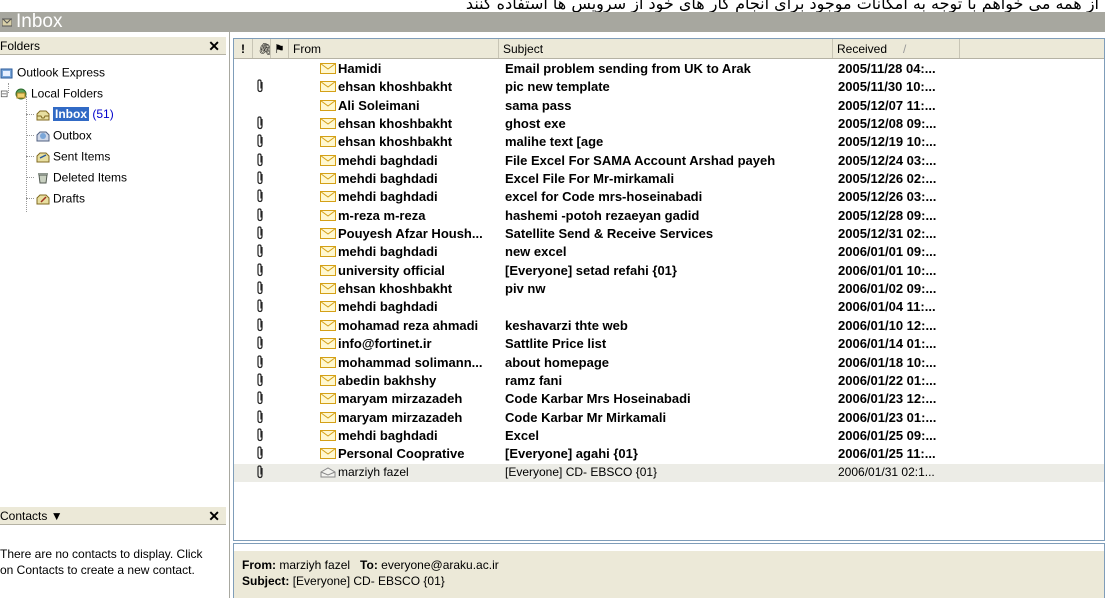  Describe the element at coordinates (43, 199) in the screenshot. I see `drafts-icon` at that location.